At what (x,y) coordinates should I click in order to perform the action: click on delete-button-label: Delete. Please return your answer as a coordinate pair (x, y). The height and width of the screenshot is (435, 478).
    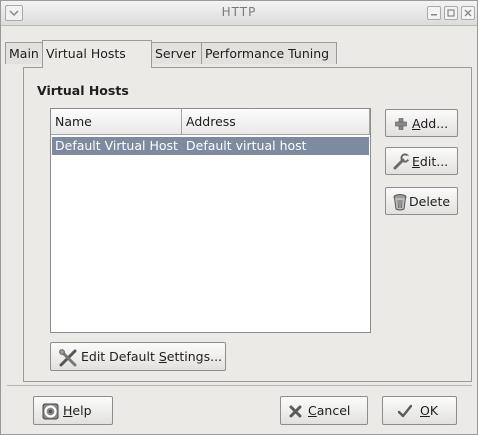
    Looking at the image, I should click on (430, 201).